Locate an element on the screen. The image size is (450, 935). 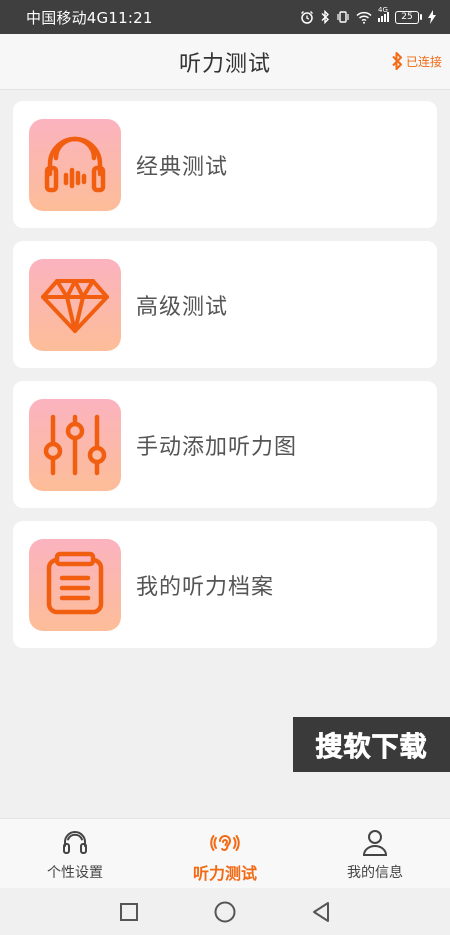
page-title: 听力测试 is located at coordinates (224, 64).